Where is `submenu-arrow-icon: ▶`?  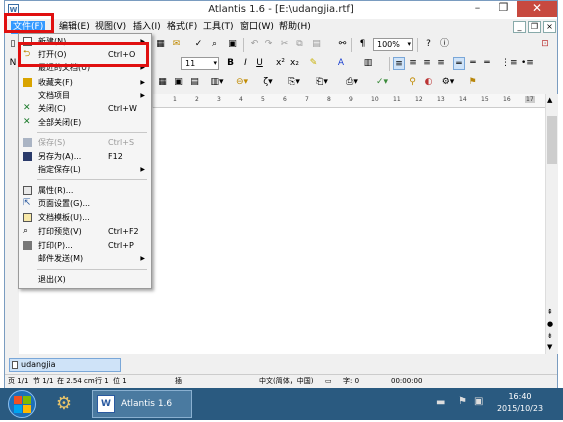
submenu-arrow-icon: ▶ is located at coordinates (142, 82).